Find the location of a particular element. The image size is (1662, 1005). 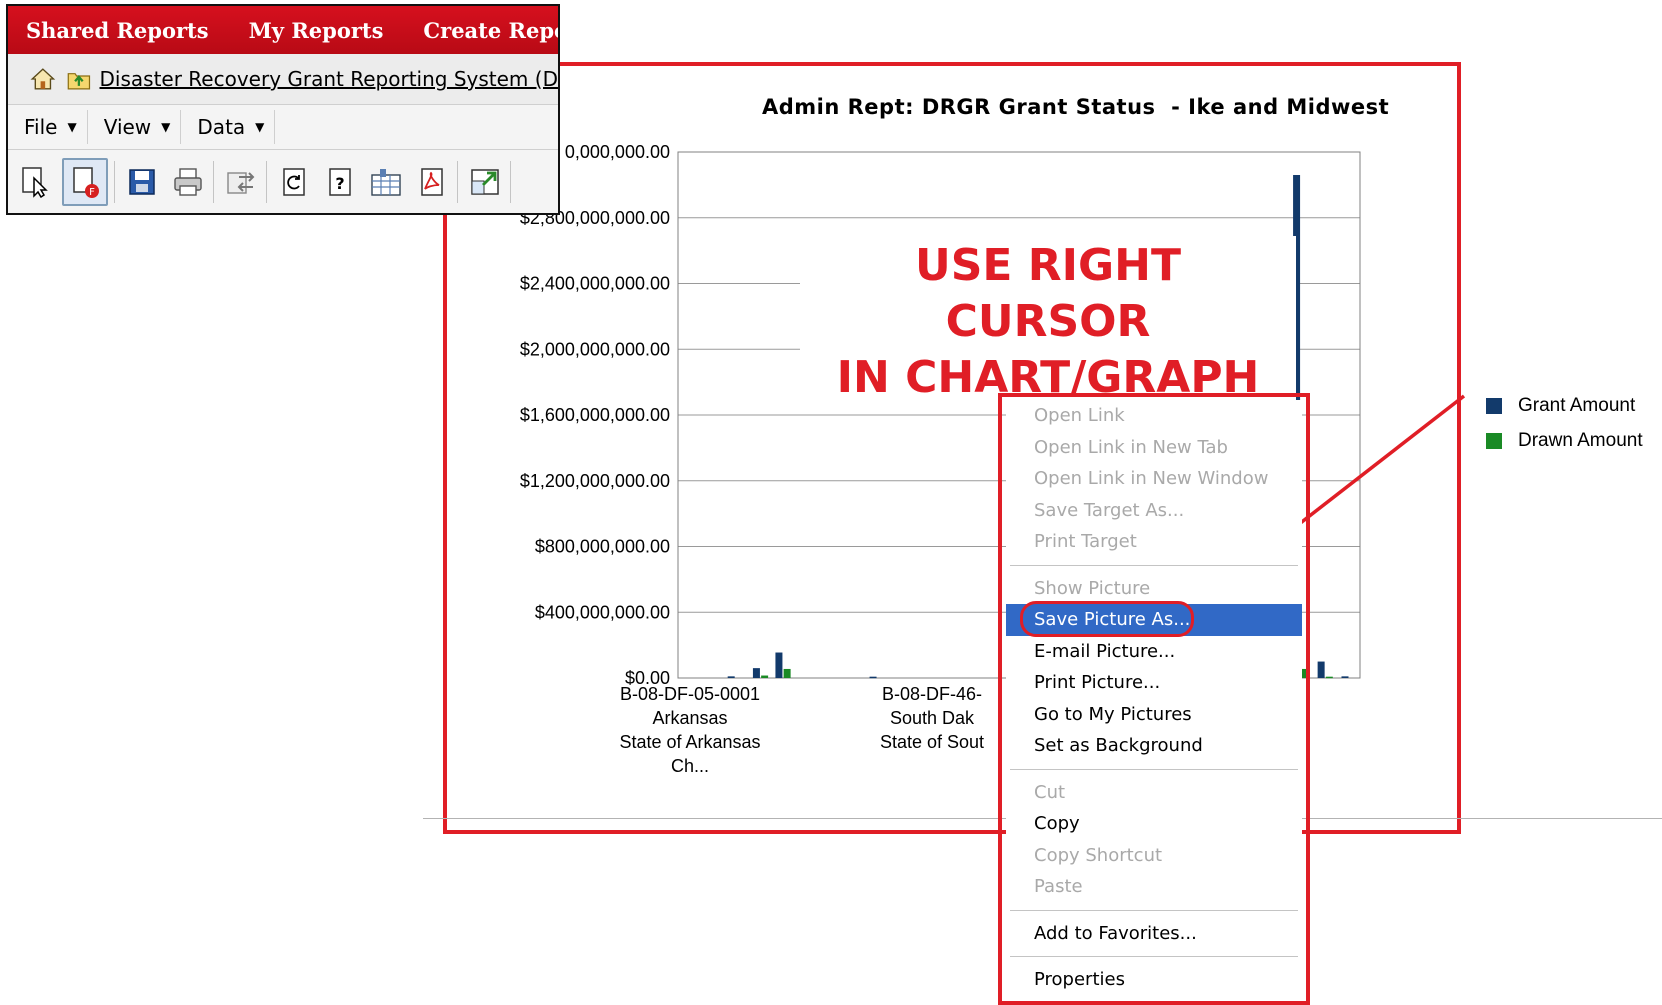

report-page-button: F is located at coordinates (85, 182).